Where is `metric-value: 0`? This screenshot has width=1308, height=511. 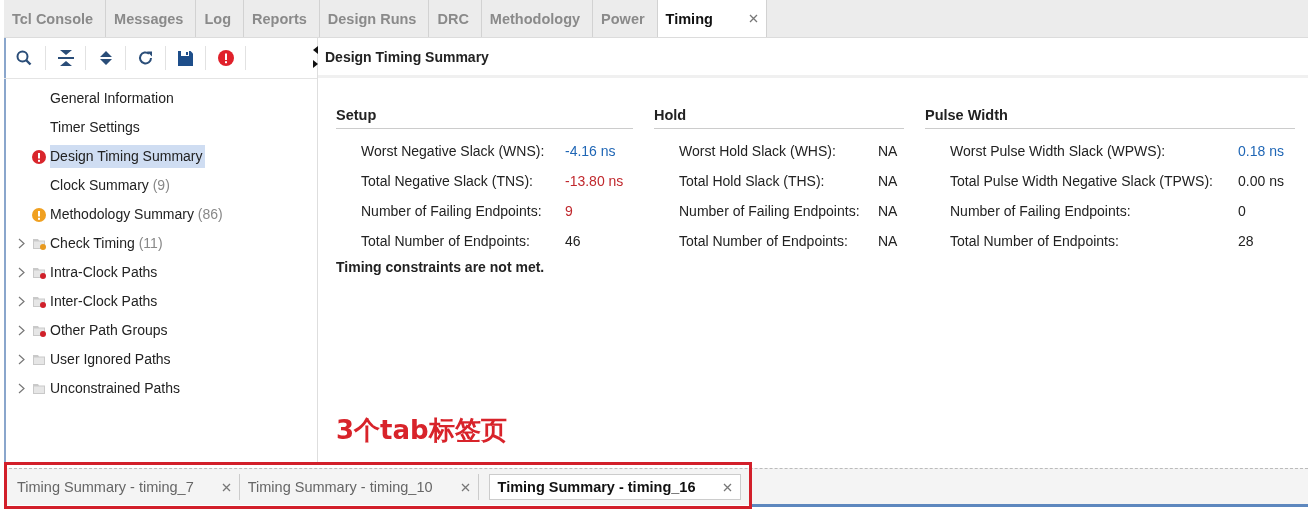
metric-value: 0 is located at coordinates (1242, 211).